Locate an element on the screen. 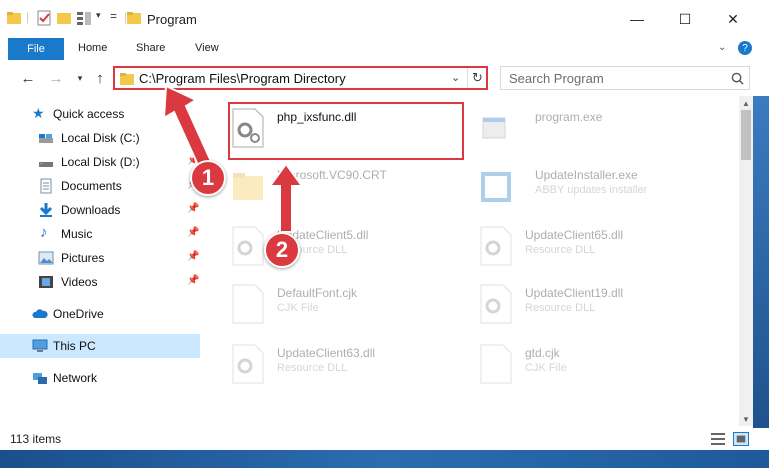 Image resolution: width=769 pixels, height=468 pixels. file-item-updateclient63-dll: UpdateClient63.dll Resource DLL is located at coordinates (356, 364).